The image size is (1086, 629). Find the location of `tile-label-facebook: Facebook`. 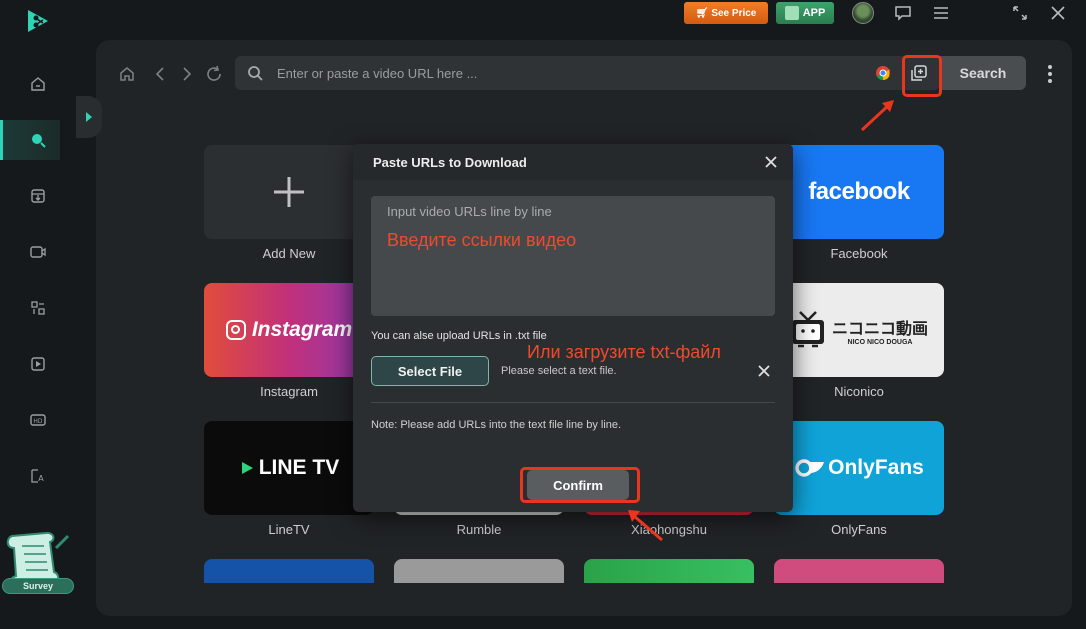

tile-label-facebook: Facebook is located at coordinates (859, 253).